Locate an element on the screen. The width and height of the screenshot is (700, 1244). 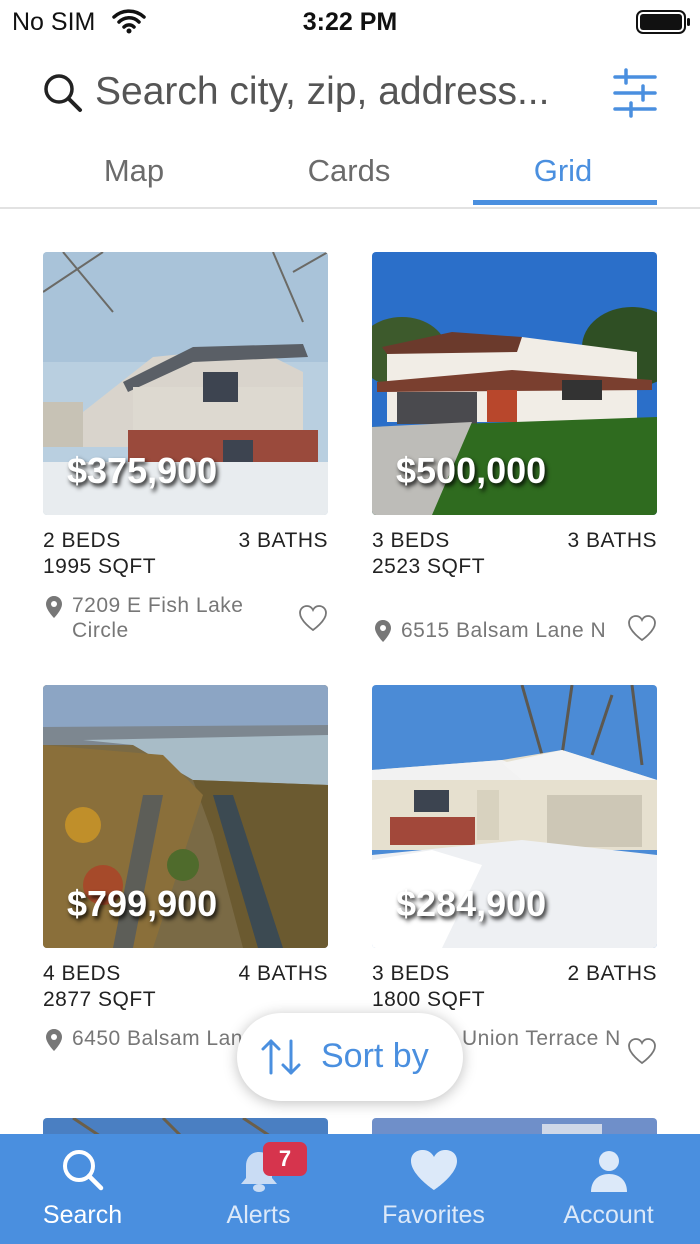
battery-icon is located at coordinates (663, 22).